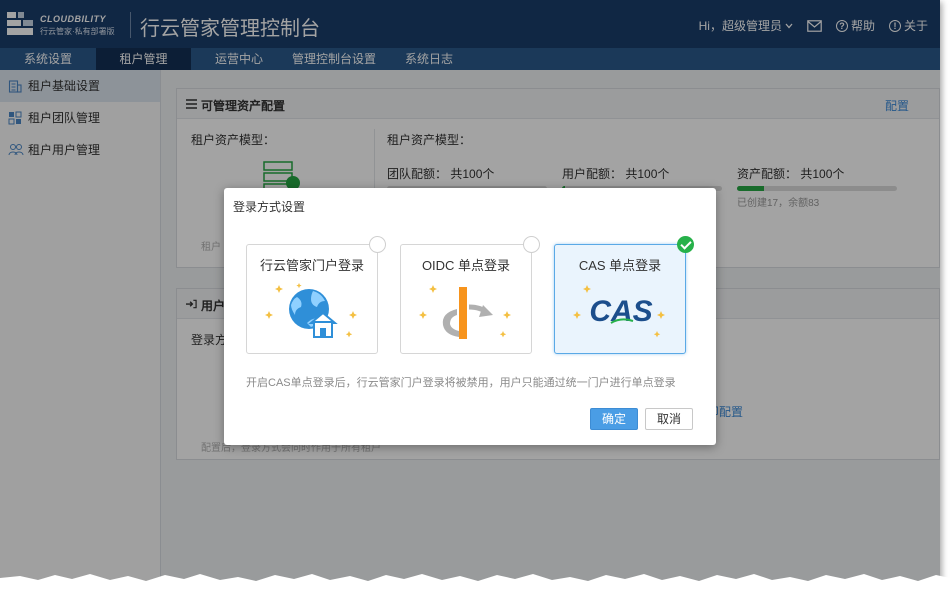 The image size is (950, 599). What do you see at coordinates (465, 312) in the screenshot?
I see `openid-icon` at bounding box center [465, 312].